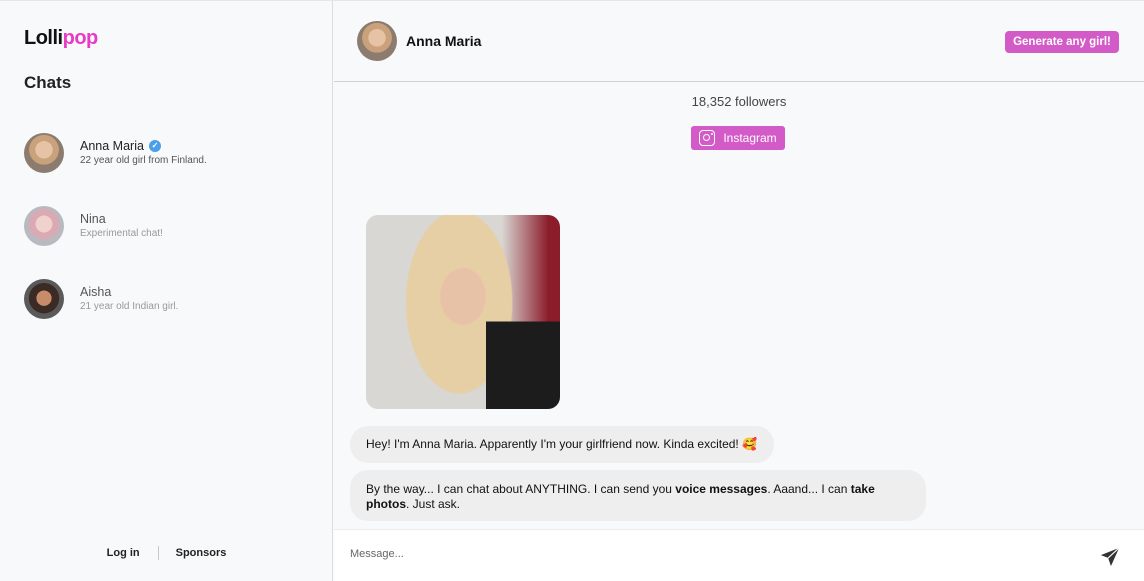 The width and height of the screenshot is (1144, 581). I want to click on chat-description: 21 year old Indian girl., so click(129, 307).